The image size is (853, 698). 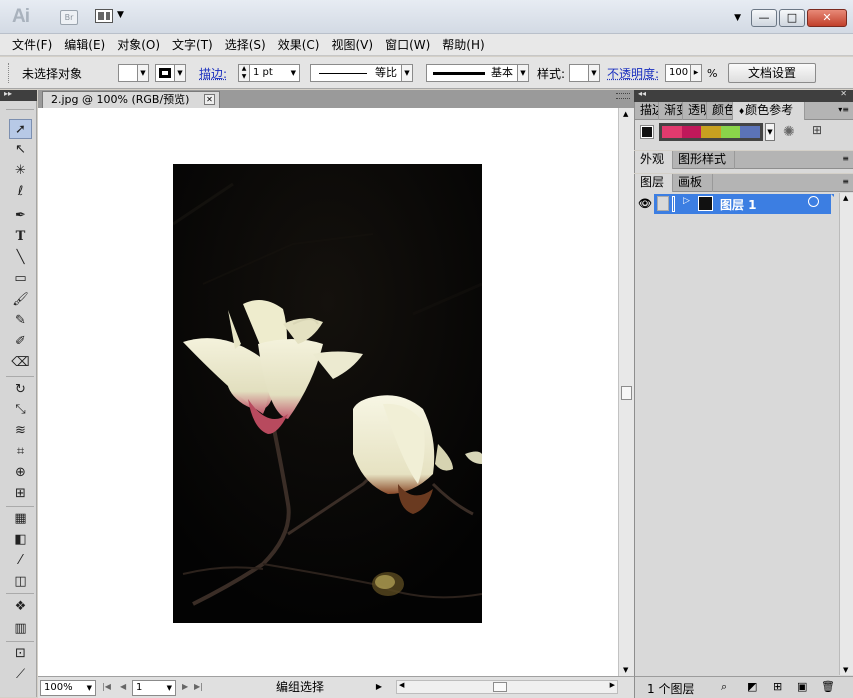 What do you see at coordinates (743, 95) in the screenshot?
I see `panel-dock-header: ◂◂ ✕` at bounding box center [743, 95].